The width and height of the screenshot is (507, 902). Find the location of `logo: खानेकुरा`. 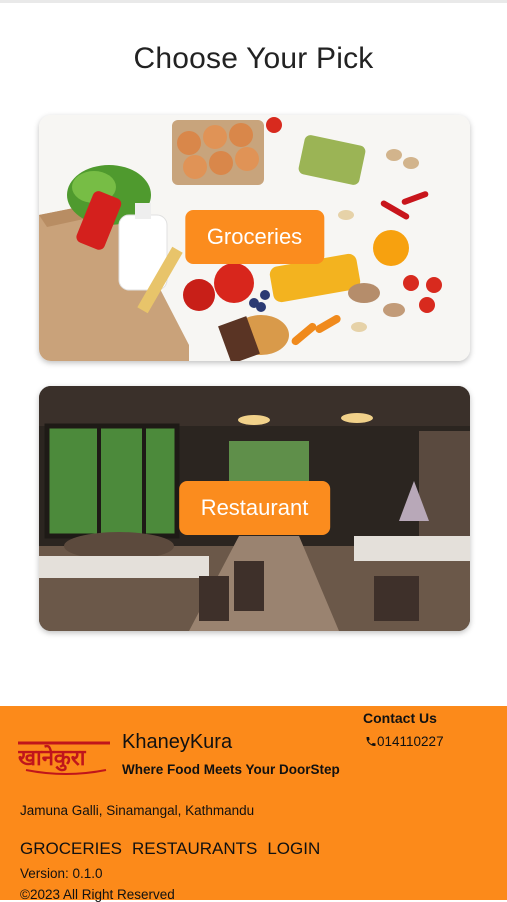

logo: खानेकुरा is located at coordinates (65, 756).